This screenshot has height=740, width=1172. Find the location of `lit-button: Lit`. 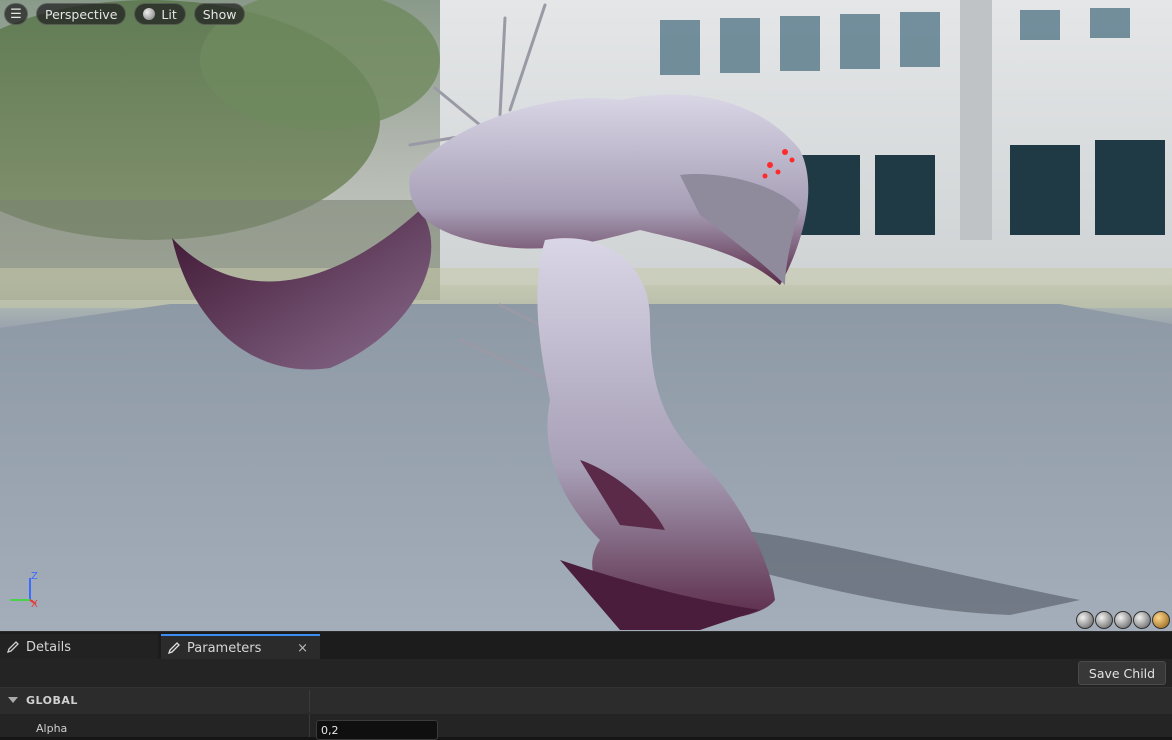

lit-button: Lit is located at coordinates (160, 14).